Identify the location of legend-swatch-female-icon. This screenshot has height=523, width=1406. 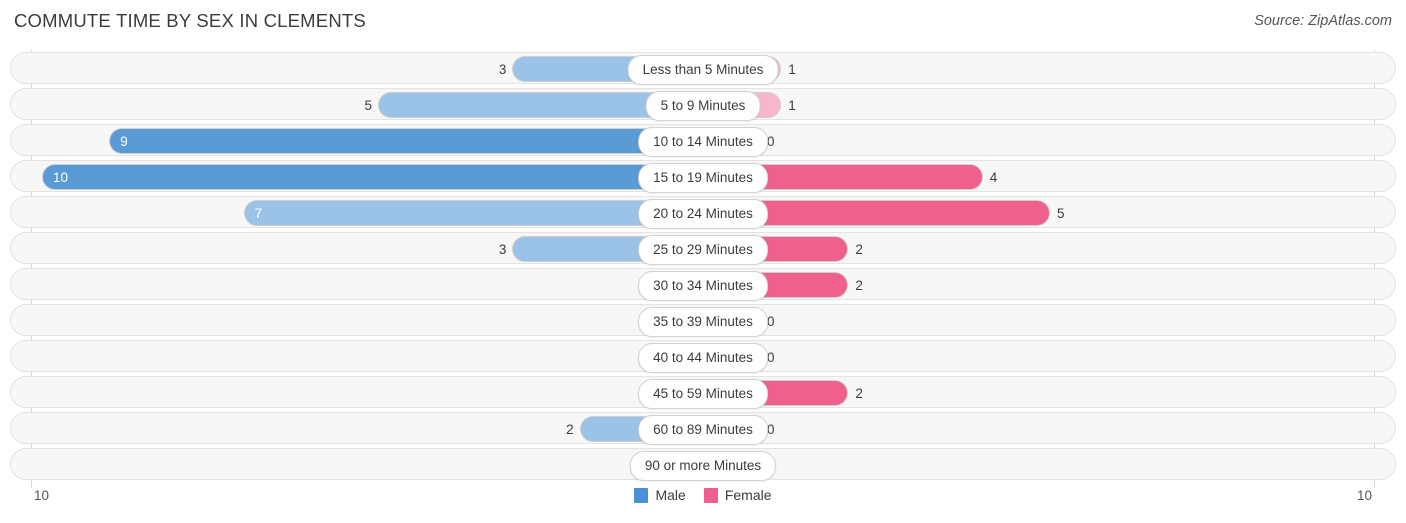
(710, 495).